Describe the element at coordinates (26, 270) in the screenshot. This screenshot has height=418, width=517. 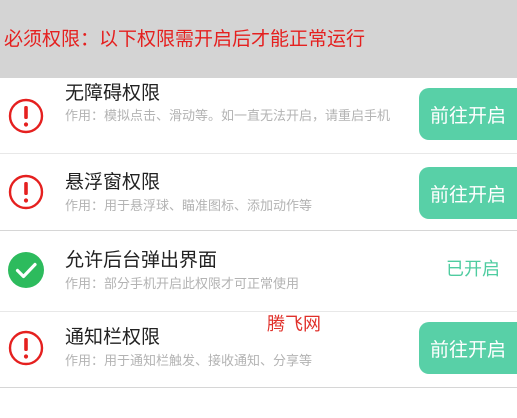
I see `check-circle-icon` at that location.